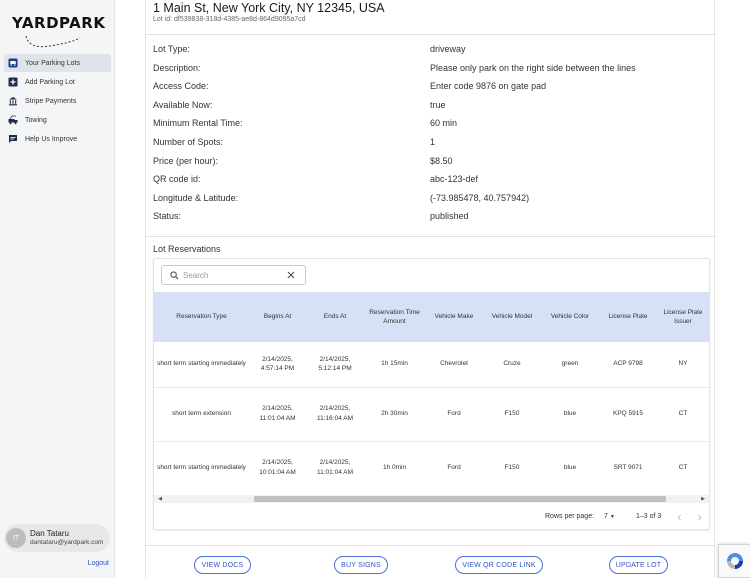 This screenshot has height=578, width=750. I want to click on view-docs-button: VIEW DOCS, so click(222, 565).